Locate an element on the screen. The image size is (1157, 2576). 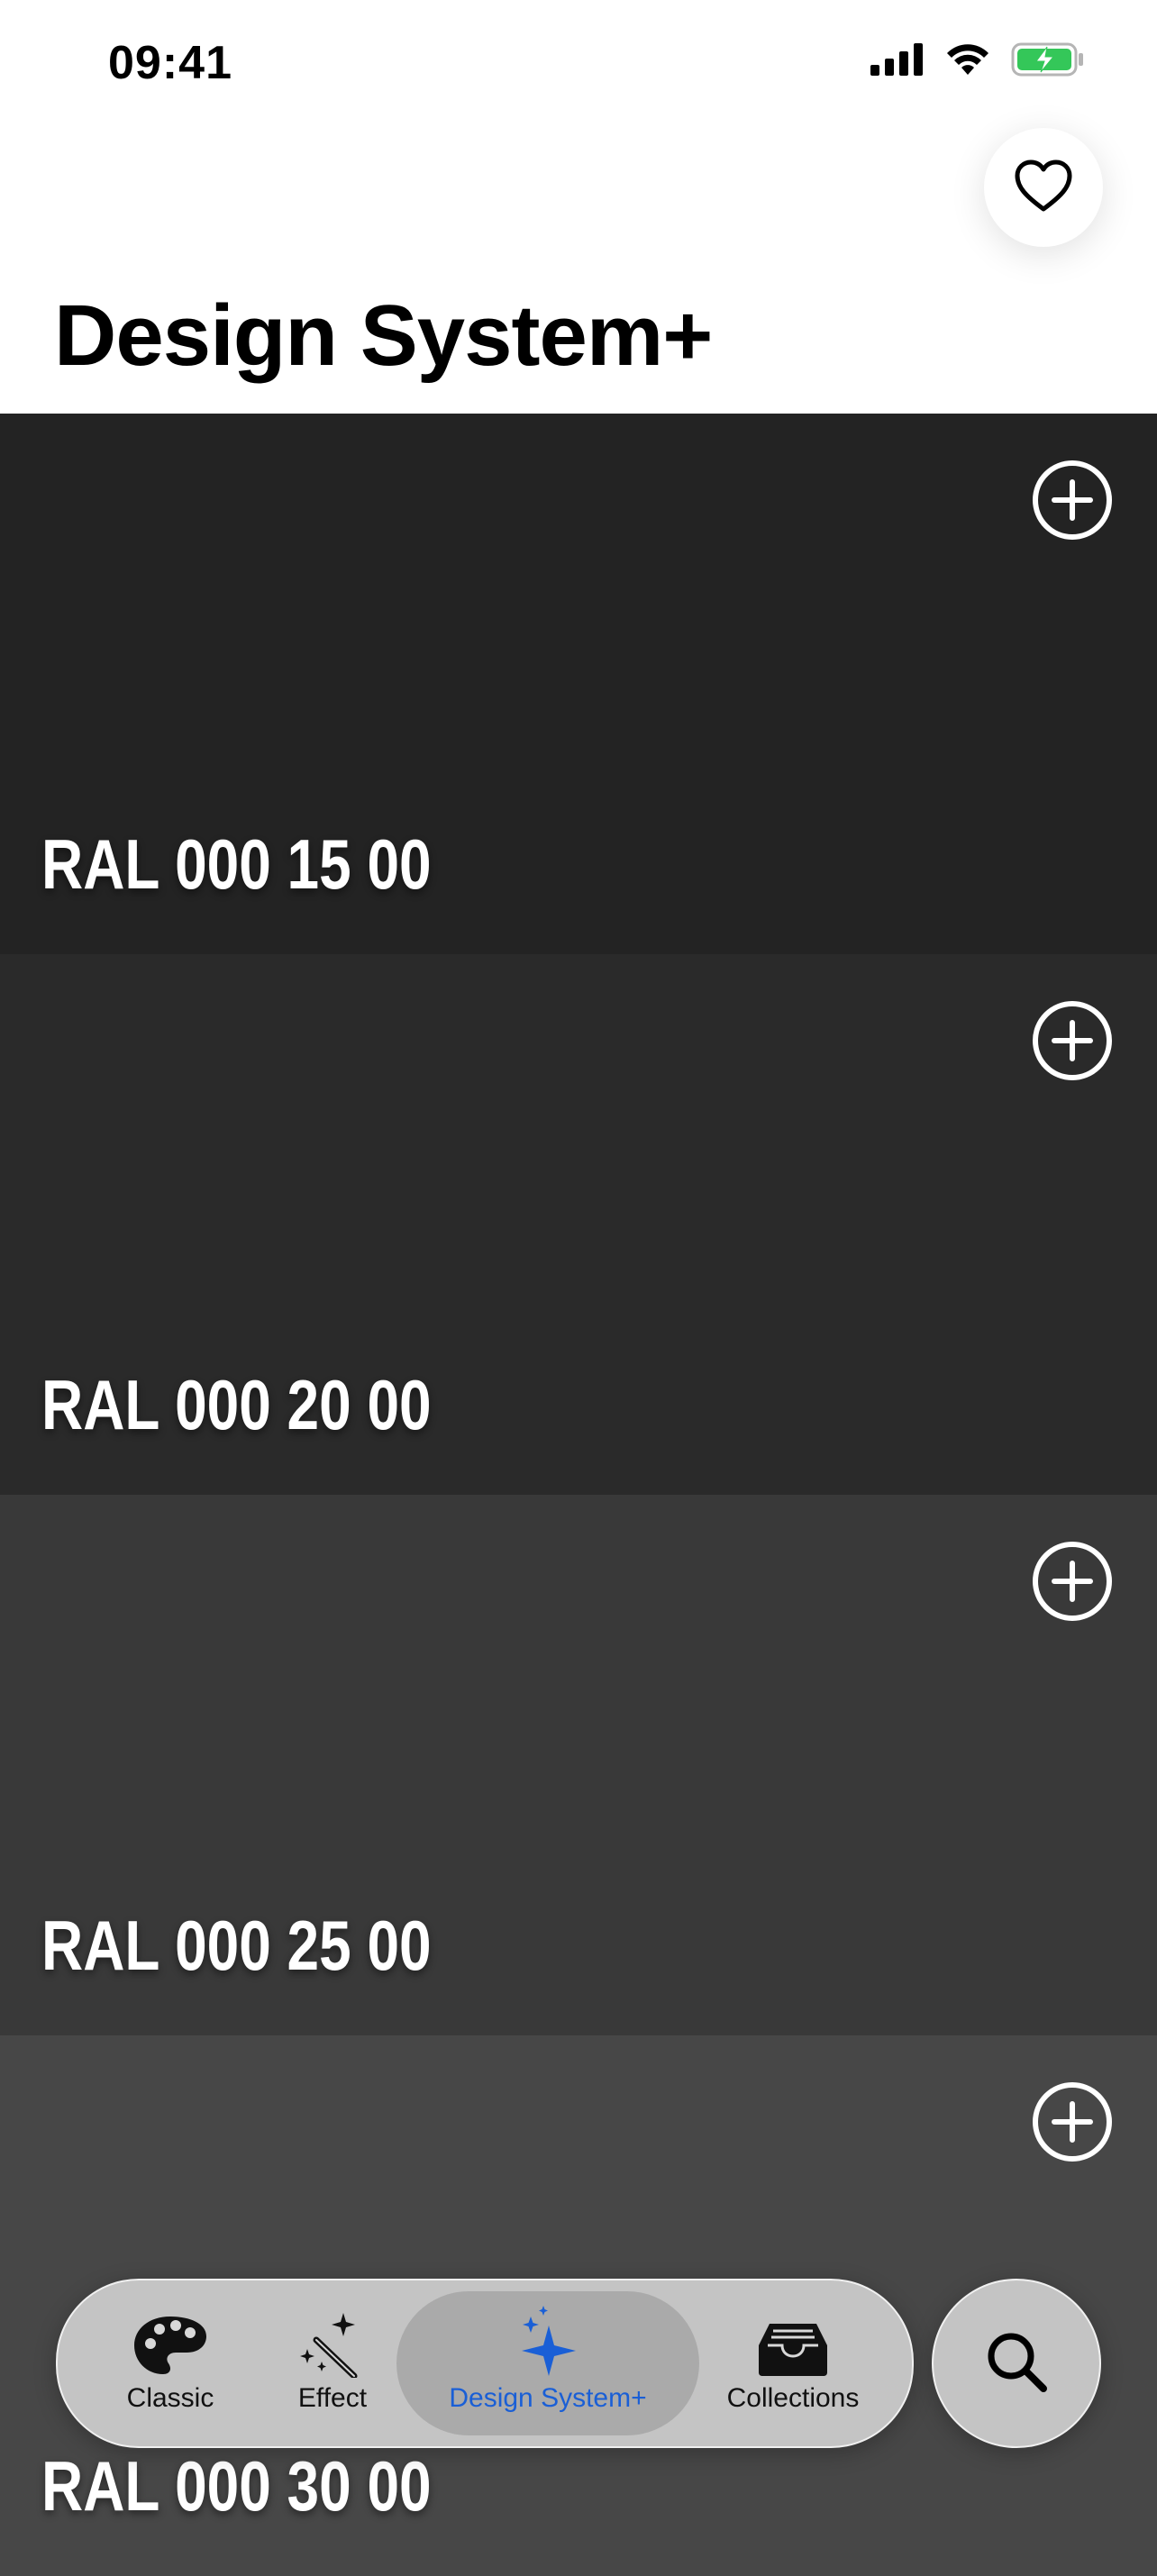
signal-icon is located at coordinates (897, 61).